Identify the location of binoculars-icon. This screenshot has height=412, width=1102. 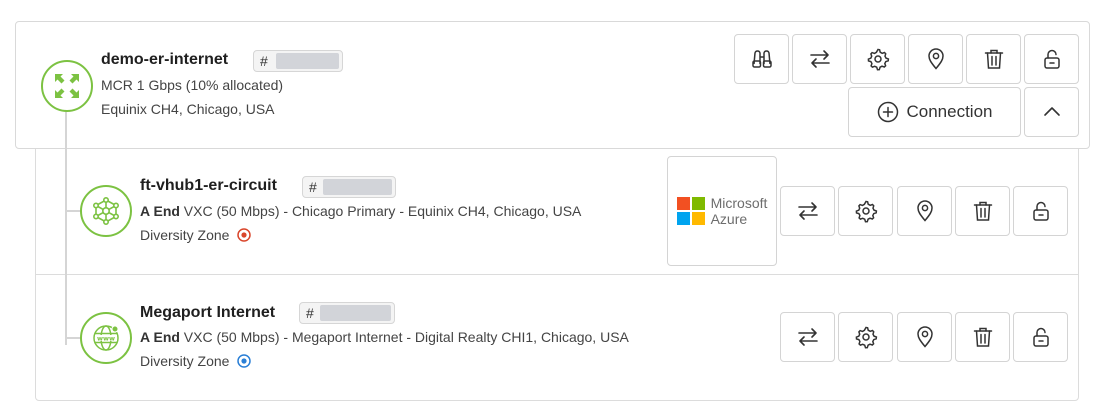
(761, 59).